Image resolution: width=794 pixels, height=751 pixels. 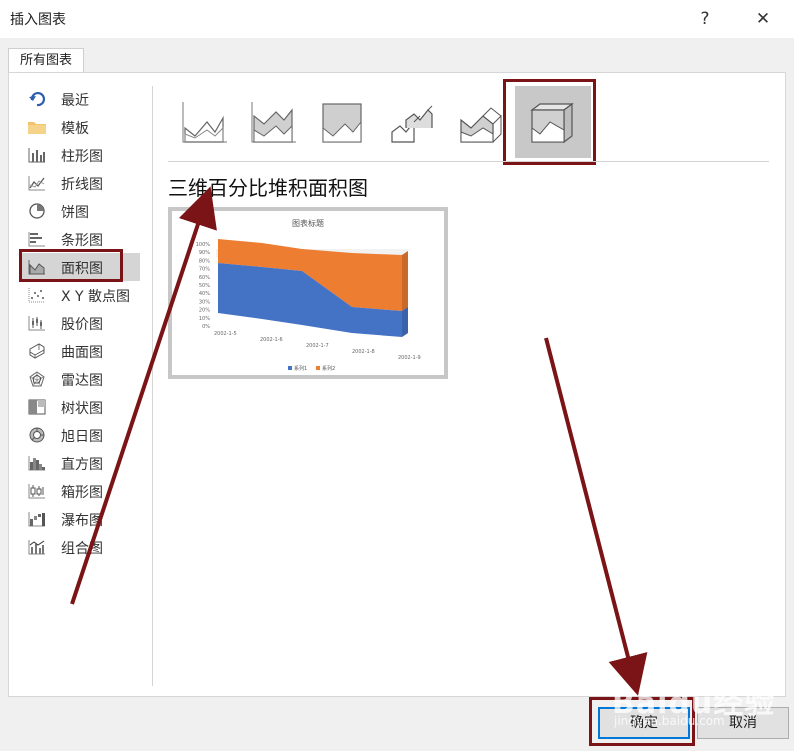 What do you see at coordinates (549, 122) in the screenshot?
I see `subtype-highlight-box` at bounding box center [549, 122].